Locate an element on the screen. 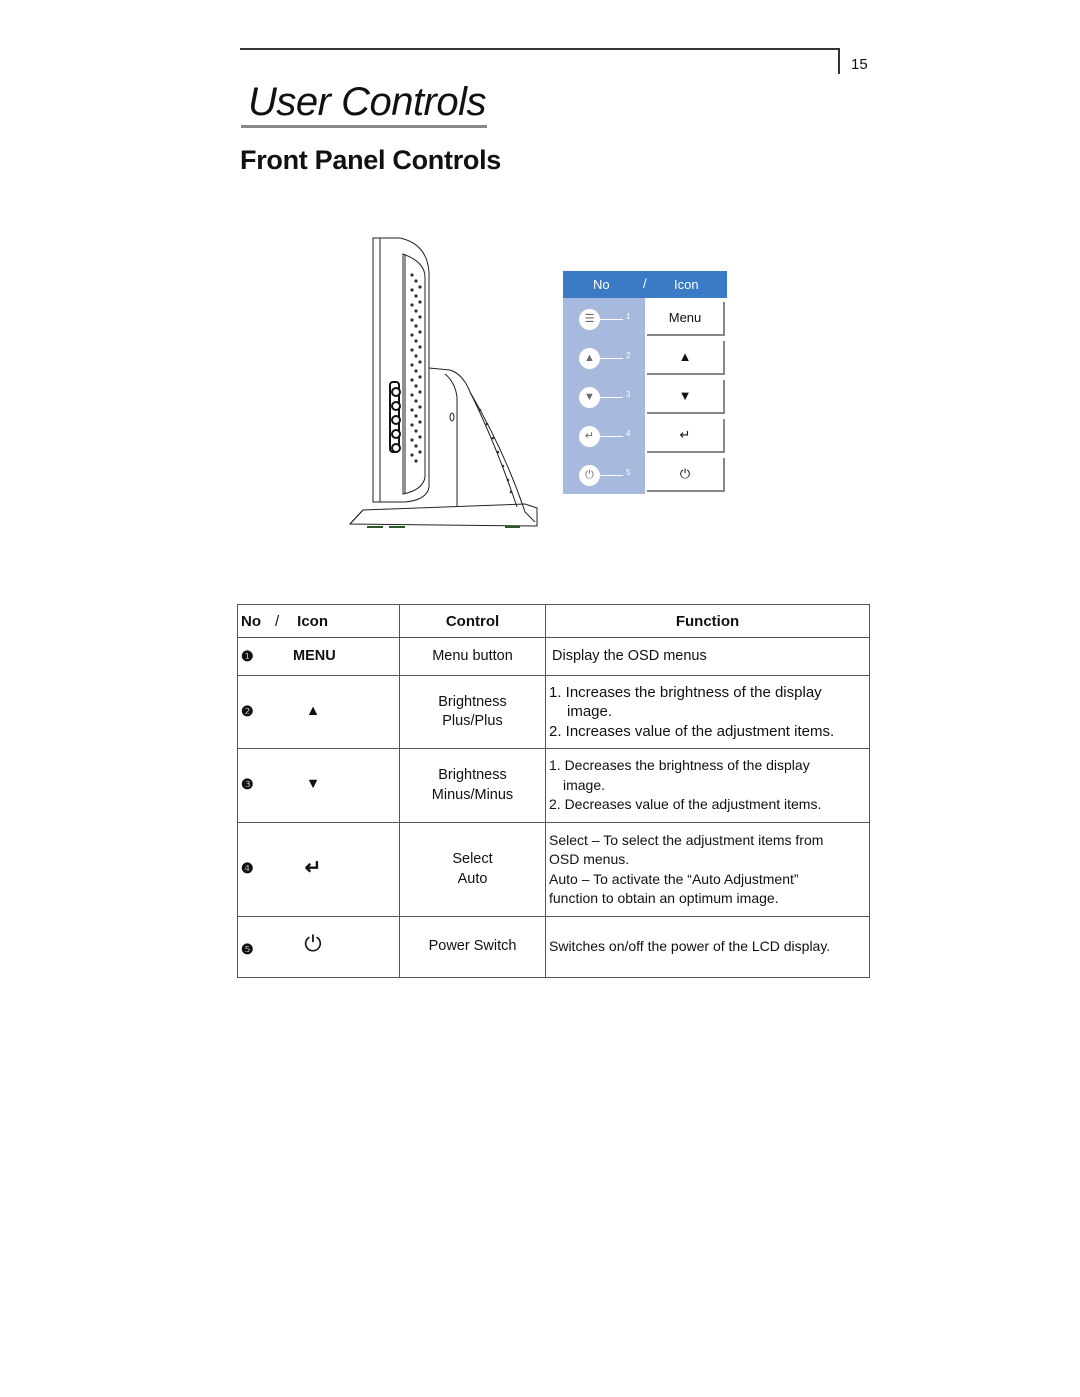 The width and height of the screenshot is (1080, 1397). legend-header-slash: / is located at coordinates (645, 283).